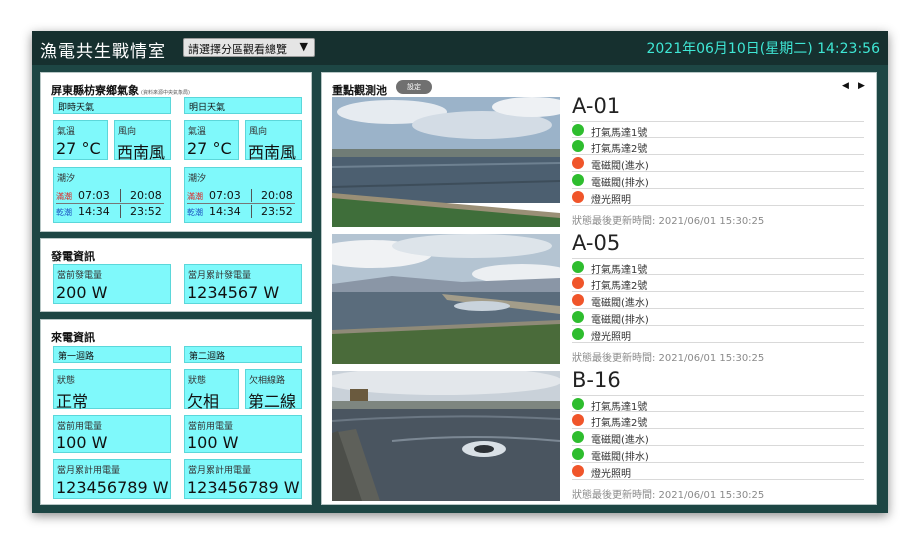 Image resolution: width=919 pixels, height=545 pixels. What do you see at coordinates (197, 132) in the screenshot?
I see `tomorrow-temp-label: 氣溫` at bounding box center [197, 132].